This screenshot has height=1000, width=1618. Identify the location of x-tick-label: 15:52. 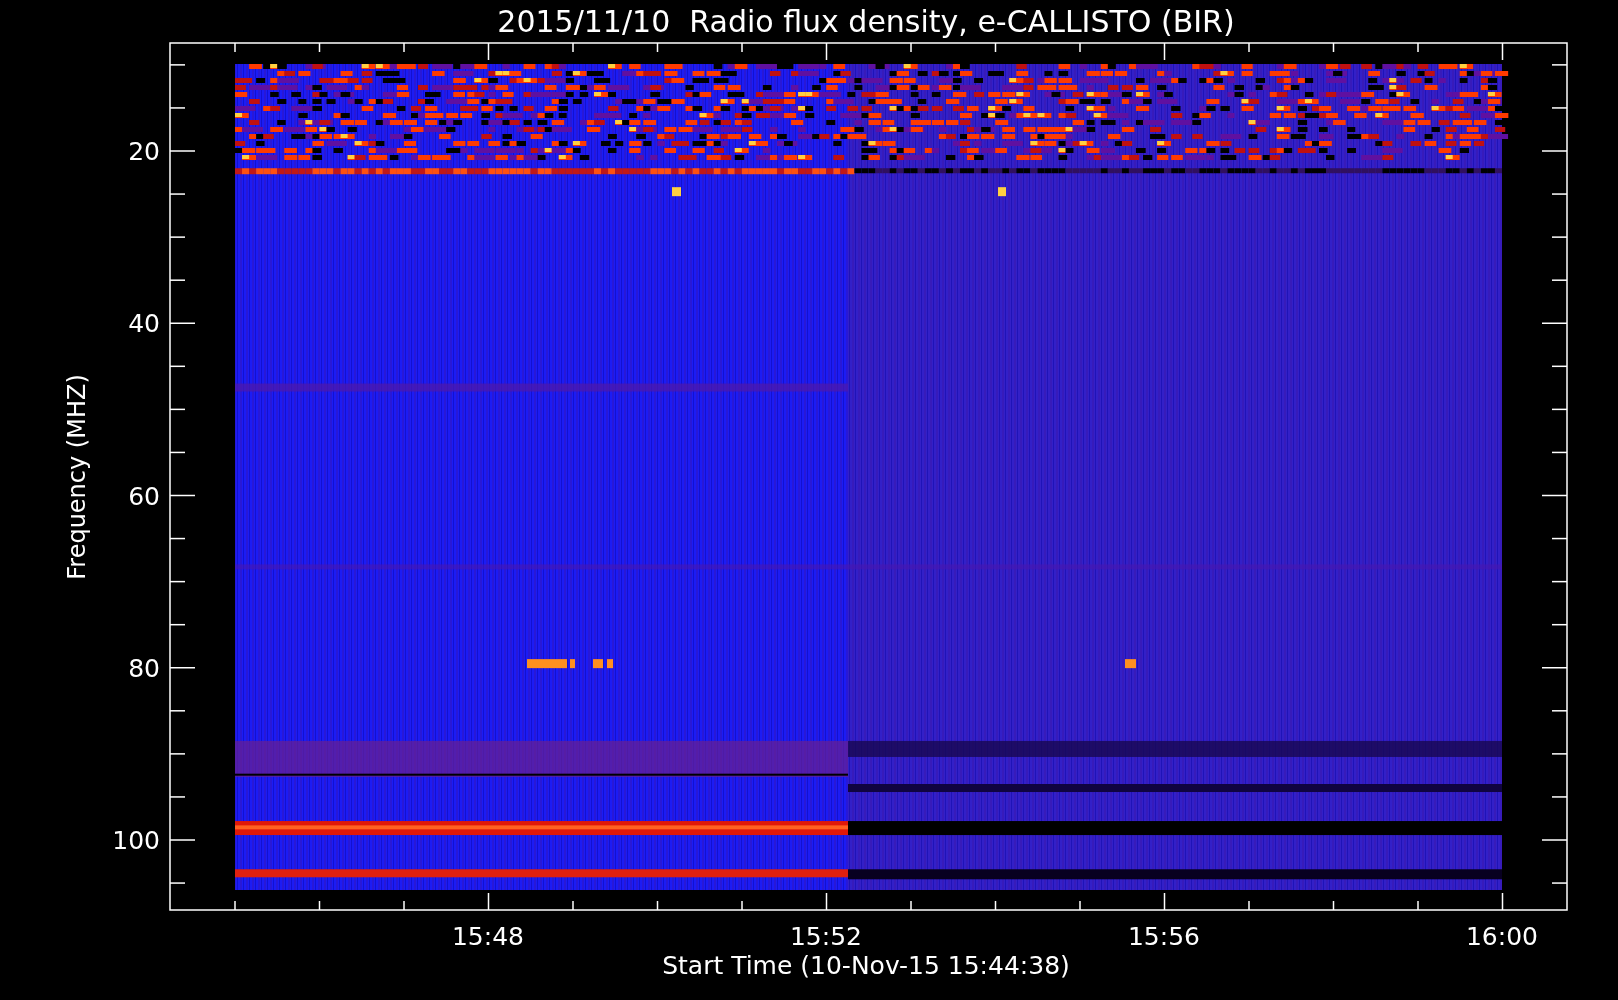
(826, 936).